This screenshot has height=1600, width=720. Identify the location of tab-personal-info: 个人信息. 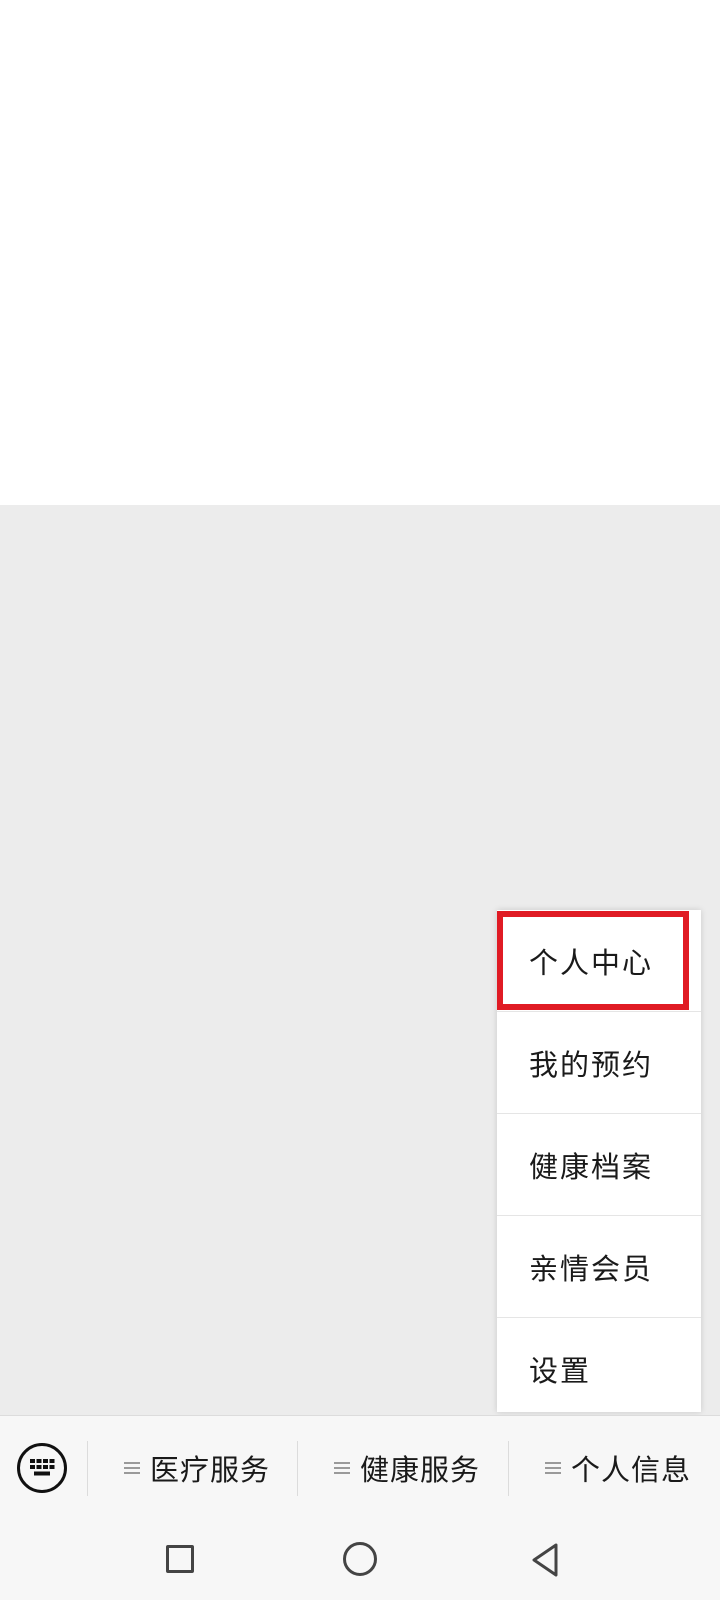
(618, 1468).